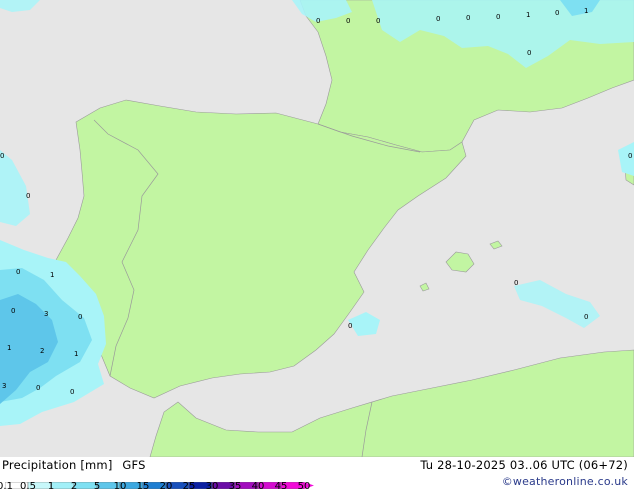 The height and width of the screenshot is (493, 634). What do you see at coordinates (143, 486) in the screenshot?
I see `scale-tick-label: 15` at bounding box center [143, 486].